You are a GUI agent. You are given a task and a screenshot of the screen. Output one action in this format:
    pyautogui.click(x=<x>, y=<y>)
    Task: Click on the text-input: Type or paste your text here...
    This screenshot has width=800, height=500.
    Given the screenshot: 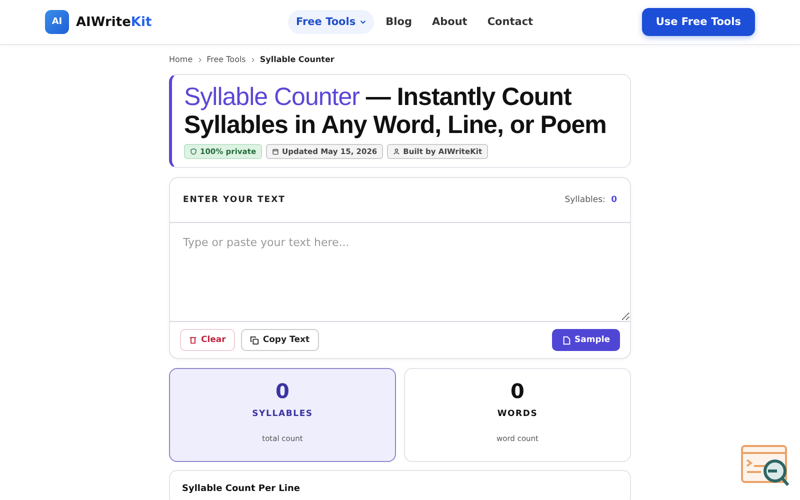 What is the action you would take?
    pyautogui.click(x=400, y=272)
    